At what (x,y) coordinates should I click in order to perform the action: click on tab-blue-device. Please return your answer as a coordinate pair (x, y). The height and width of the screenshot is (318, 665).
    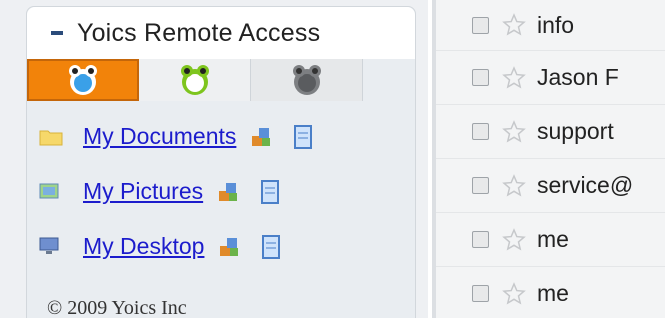
    Looking at the image, I should click on (83, 80).